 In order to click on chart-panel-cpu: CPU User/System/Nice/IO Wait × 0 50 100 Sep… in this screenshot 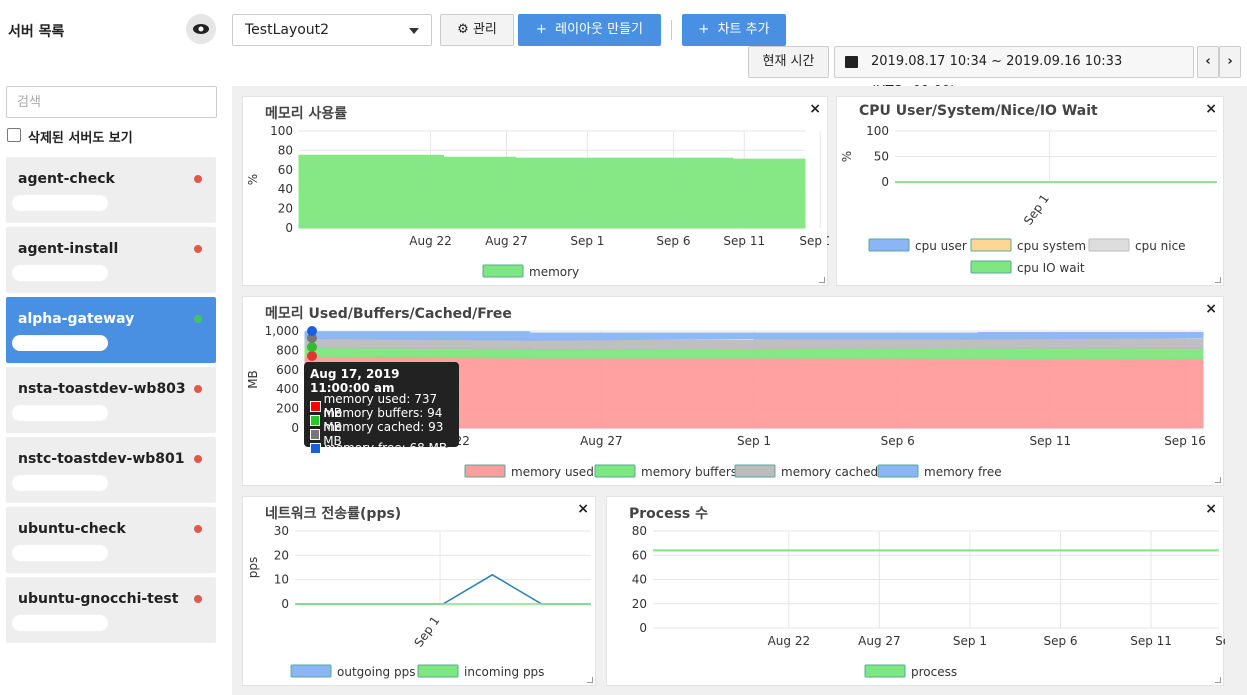, I will do `click(1030, 191)`.